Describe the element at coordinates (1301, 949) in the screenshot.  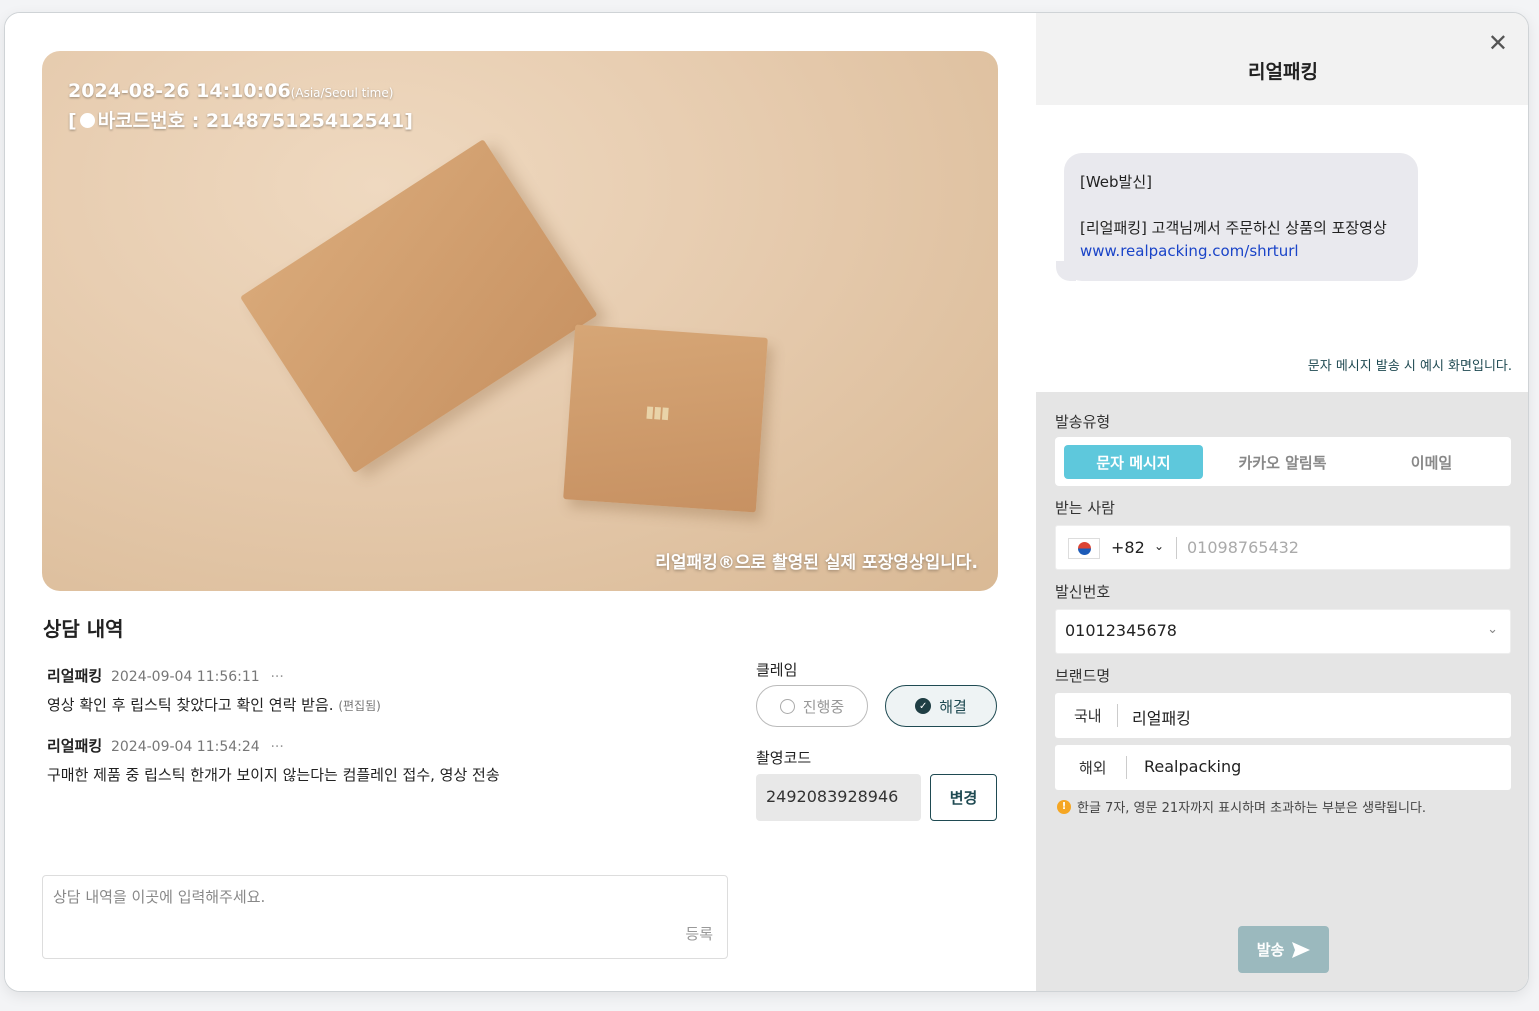
I see `send-arrow-icon` at that location.